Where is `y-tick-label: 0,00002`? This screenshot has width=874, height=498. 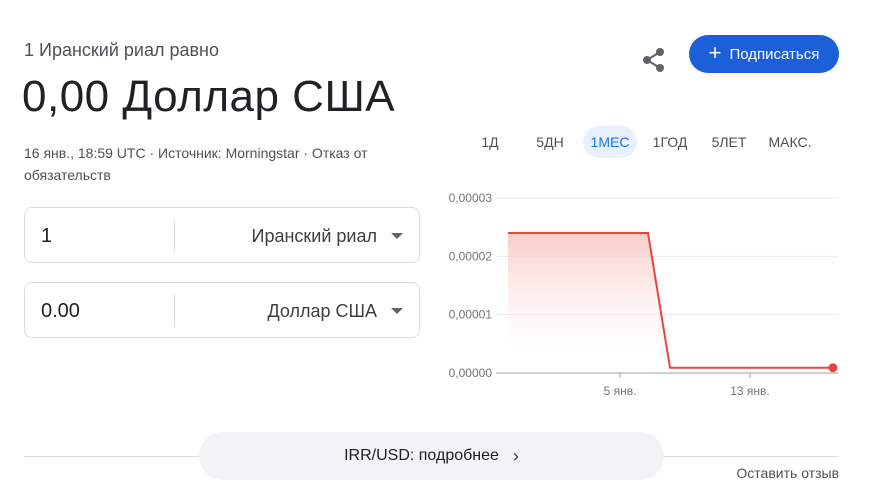
y-tick-label: 0,00002 is located at coordinates (471, 256).